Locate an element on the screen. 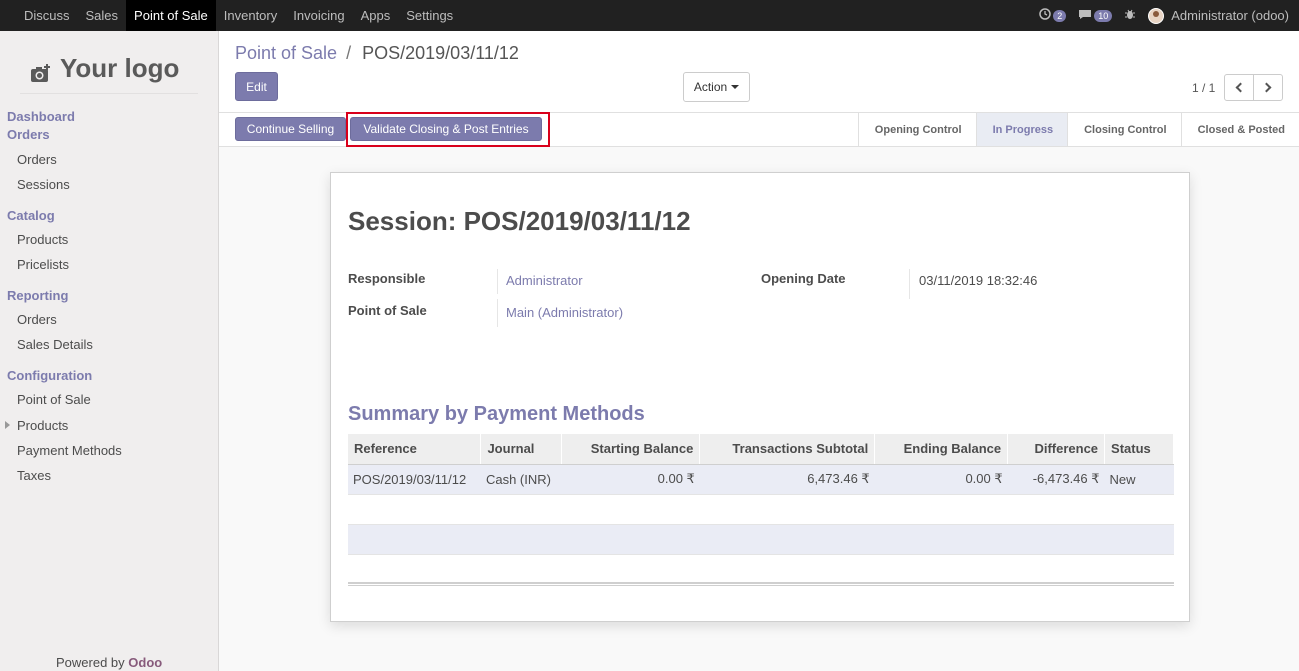 The width and height of the screenshot is (1299, 671). action-label: Action is located at coordinates (710, 87).